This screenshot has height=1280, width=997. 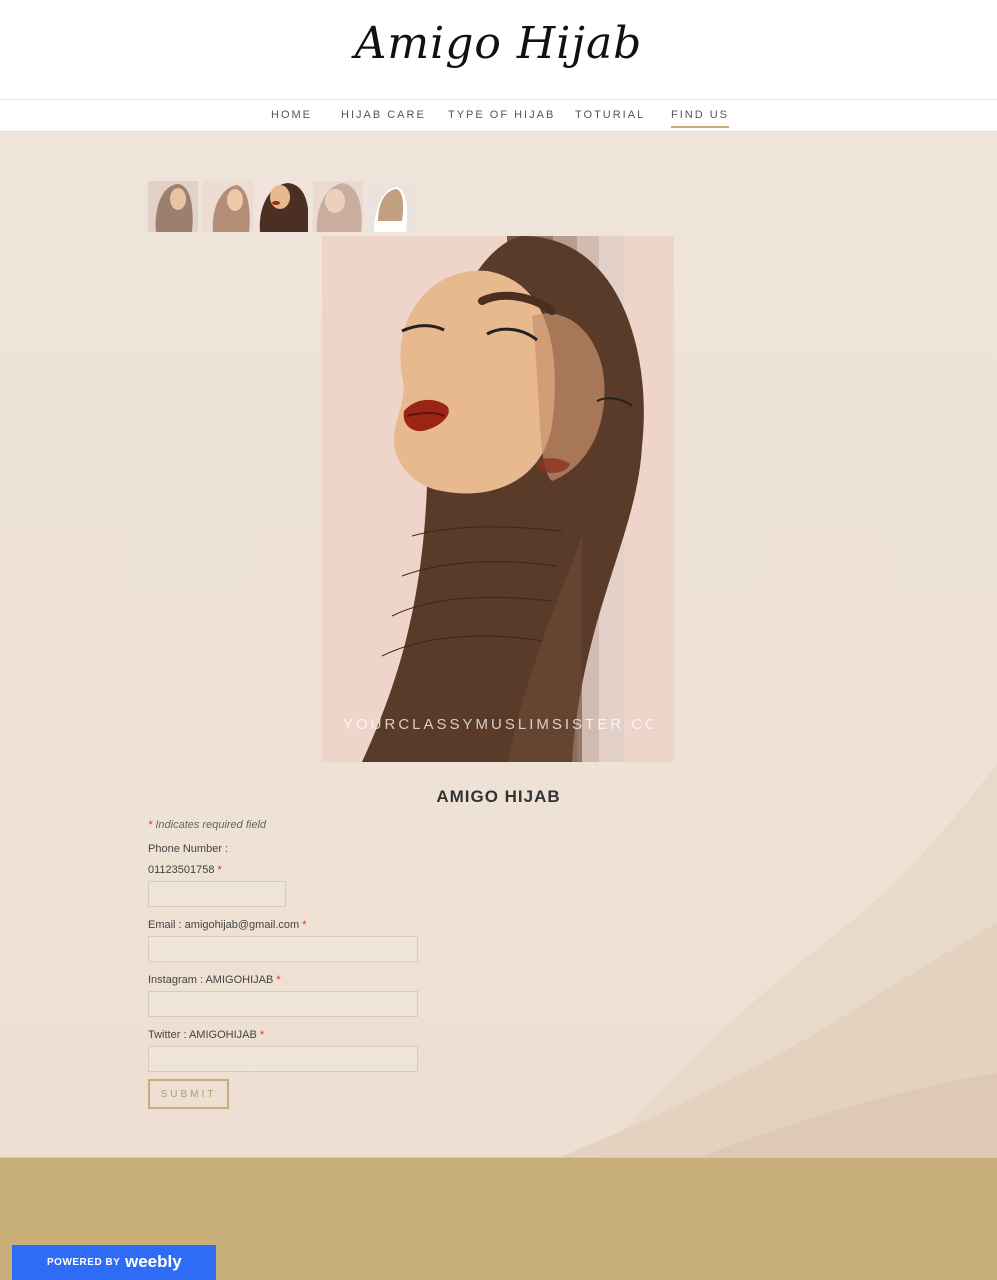 I want to click on phone-number-text: 01123501758, so click(x=181, y=870).